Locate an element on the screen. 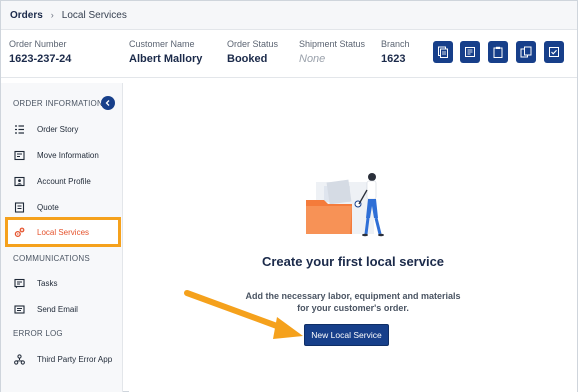 The height and width of the screenshot is (392, 578). order-status-field: Order Status Booked is located at coordinates (252, 52).